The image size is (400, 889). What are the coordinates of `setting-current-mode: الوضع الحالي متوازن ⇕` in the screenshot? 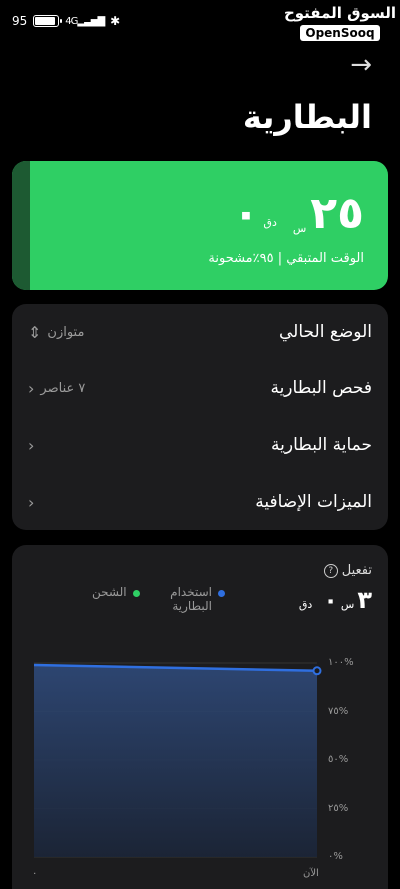 It's located at (200, 332).